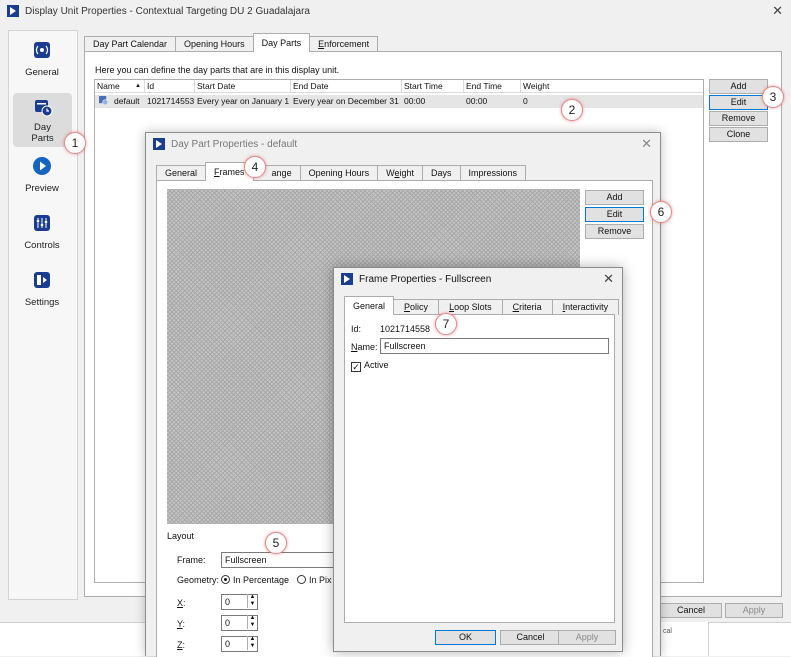 This screenshot has height=657, width=791. I want to click on frame-select: Fullscreen, so click(281, 560).